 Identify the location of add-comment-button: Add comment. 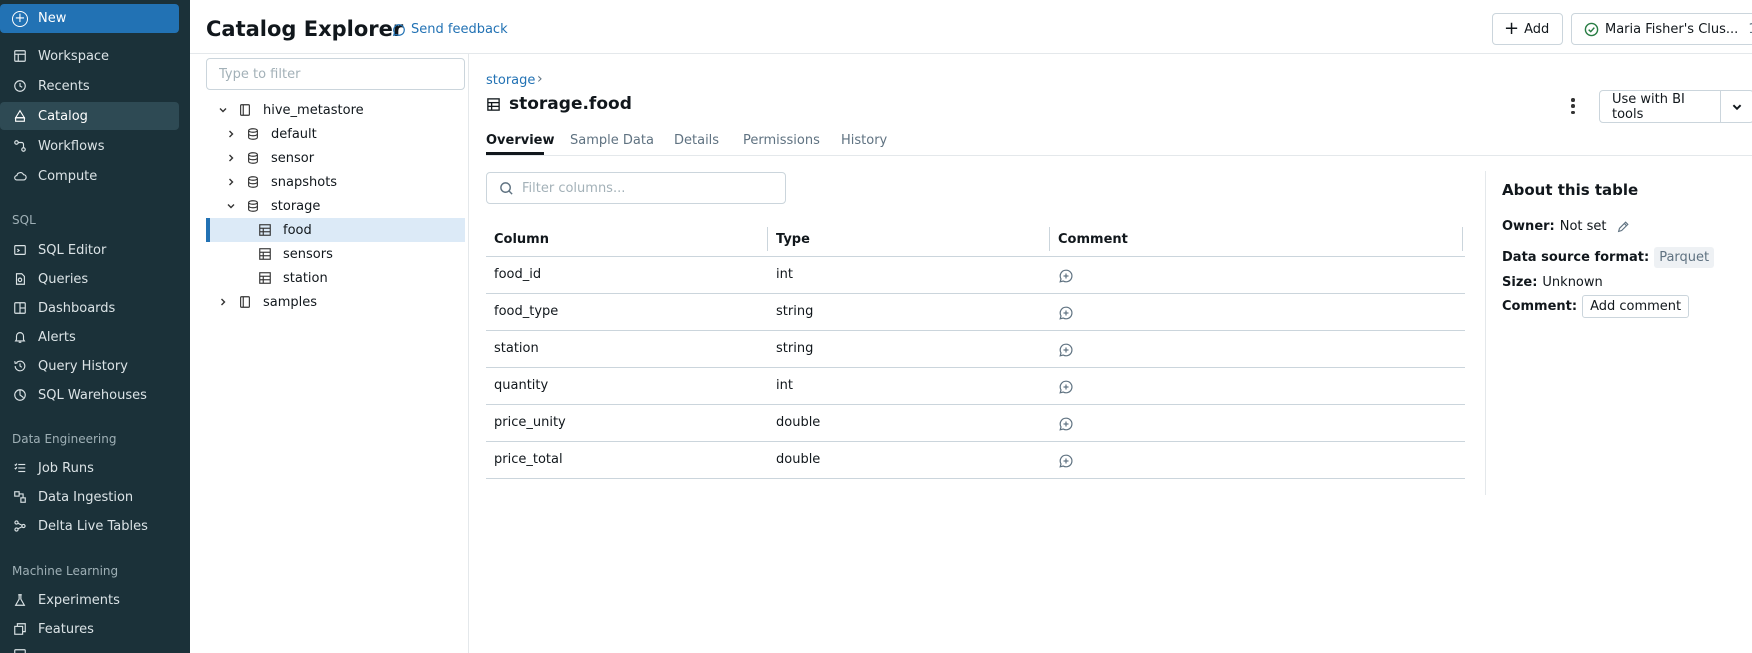
(1636, 306).